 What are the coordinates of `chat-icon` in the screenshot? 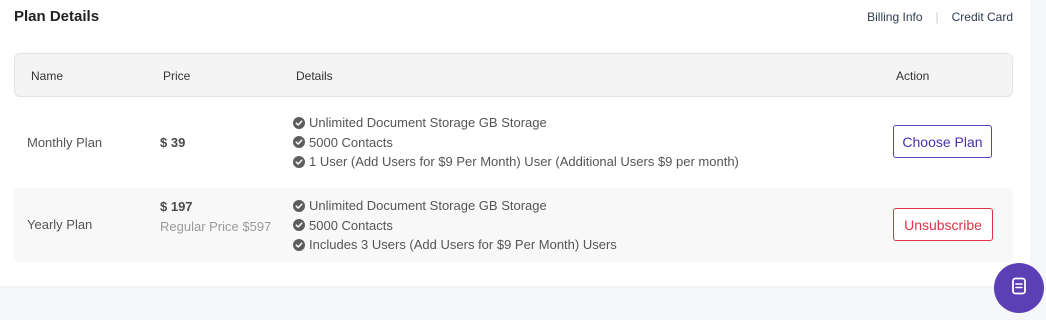 It's located at (1019, 288).